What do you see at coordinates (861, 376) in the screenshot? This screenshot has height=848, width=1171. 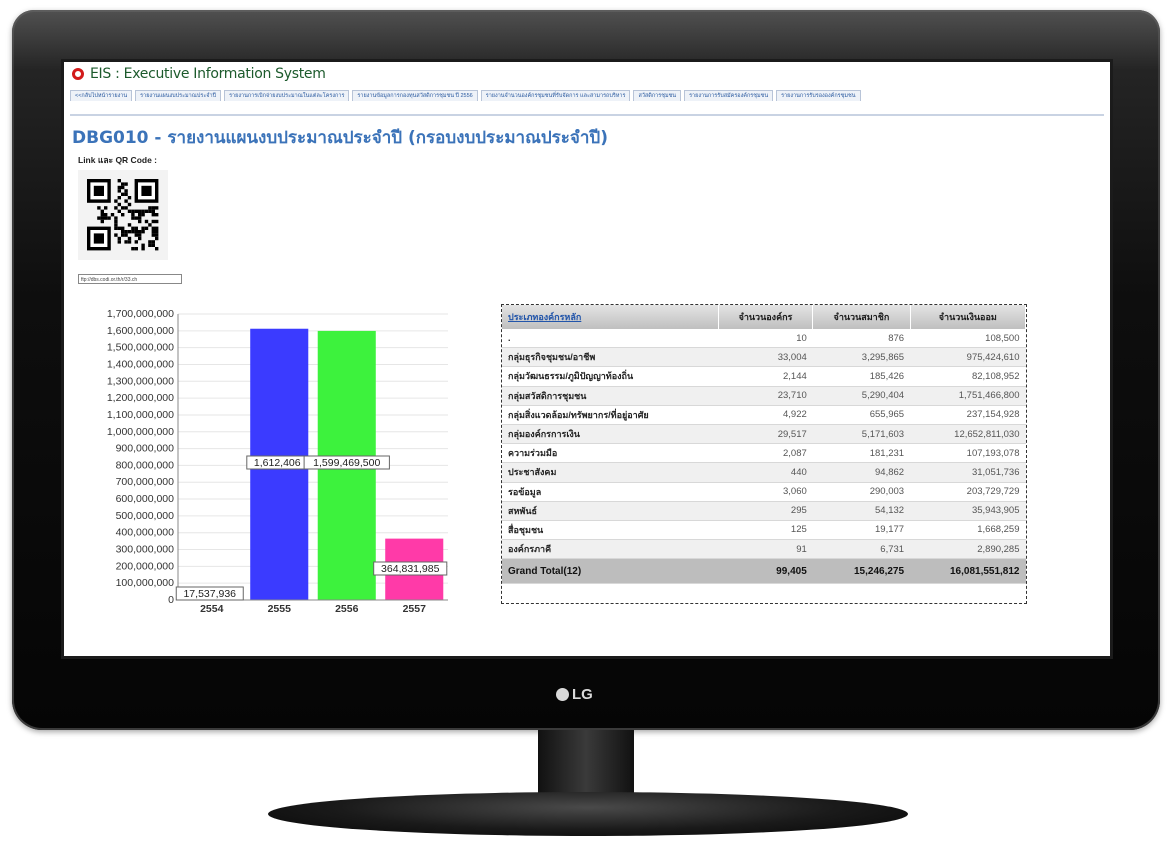 I see `row-members: 185,426` at bounding box center [861, 376].